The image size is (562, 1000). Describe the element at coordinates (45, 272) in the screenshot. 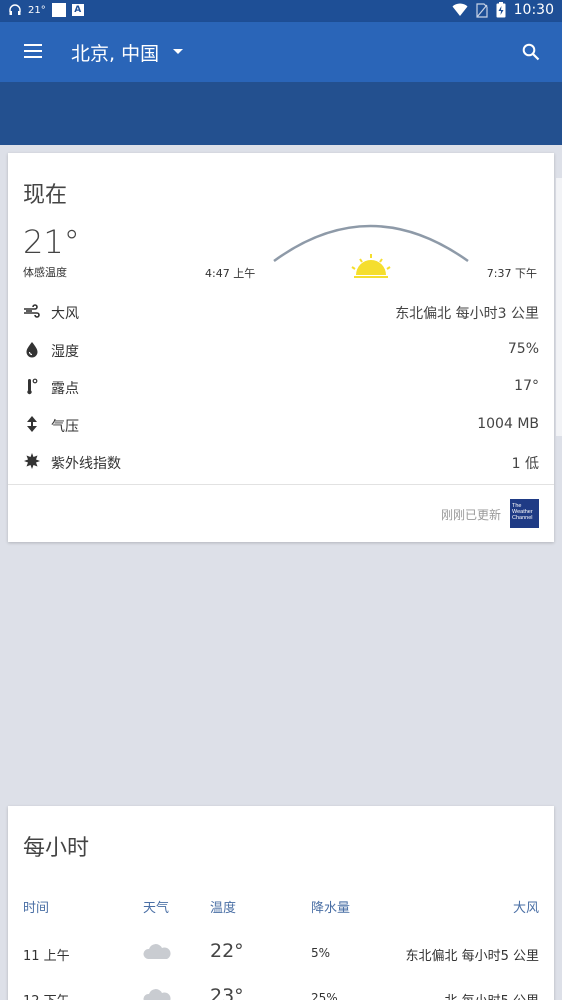

I see `feels-like-label: 体感温度` at that location.